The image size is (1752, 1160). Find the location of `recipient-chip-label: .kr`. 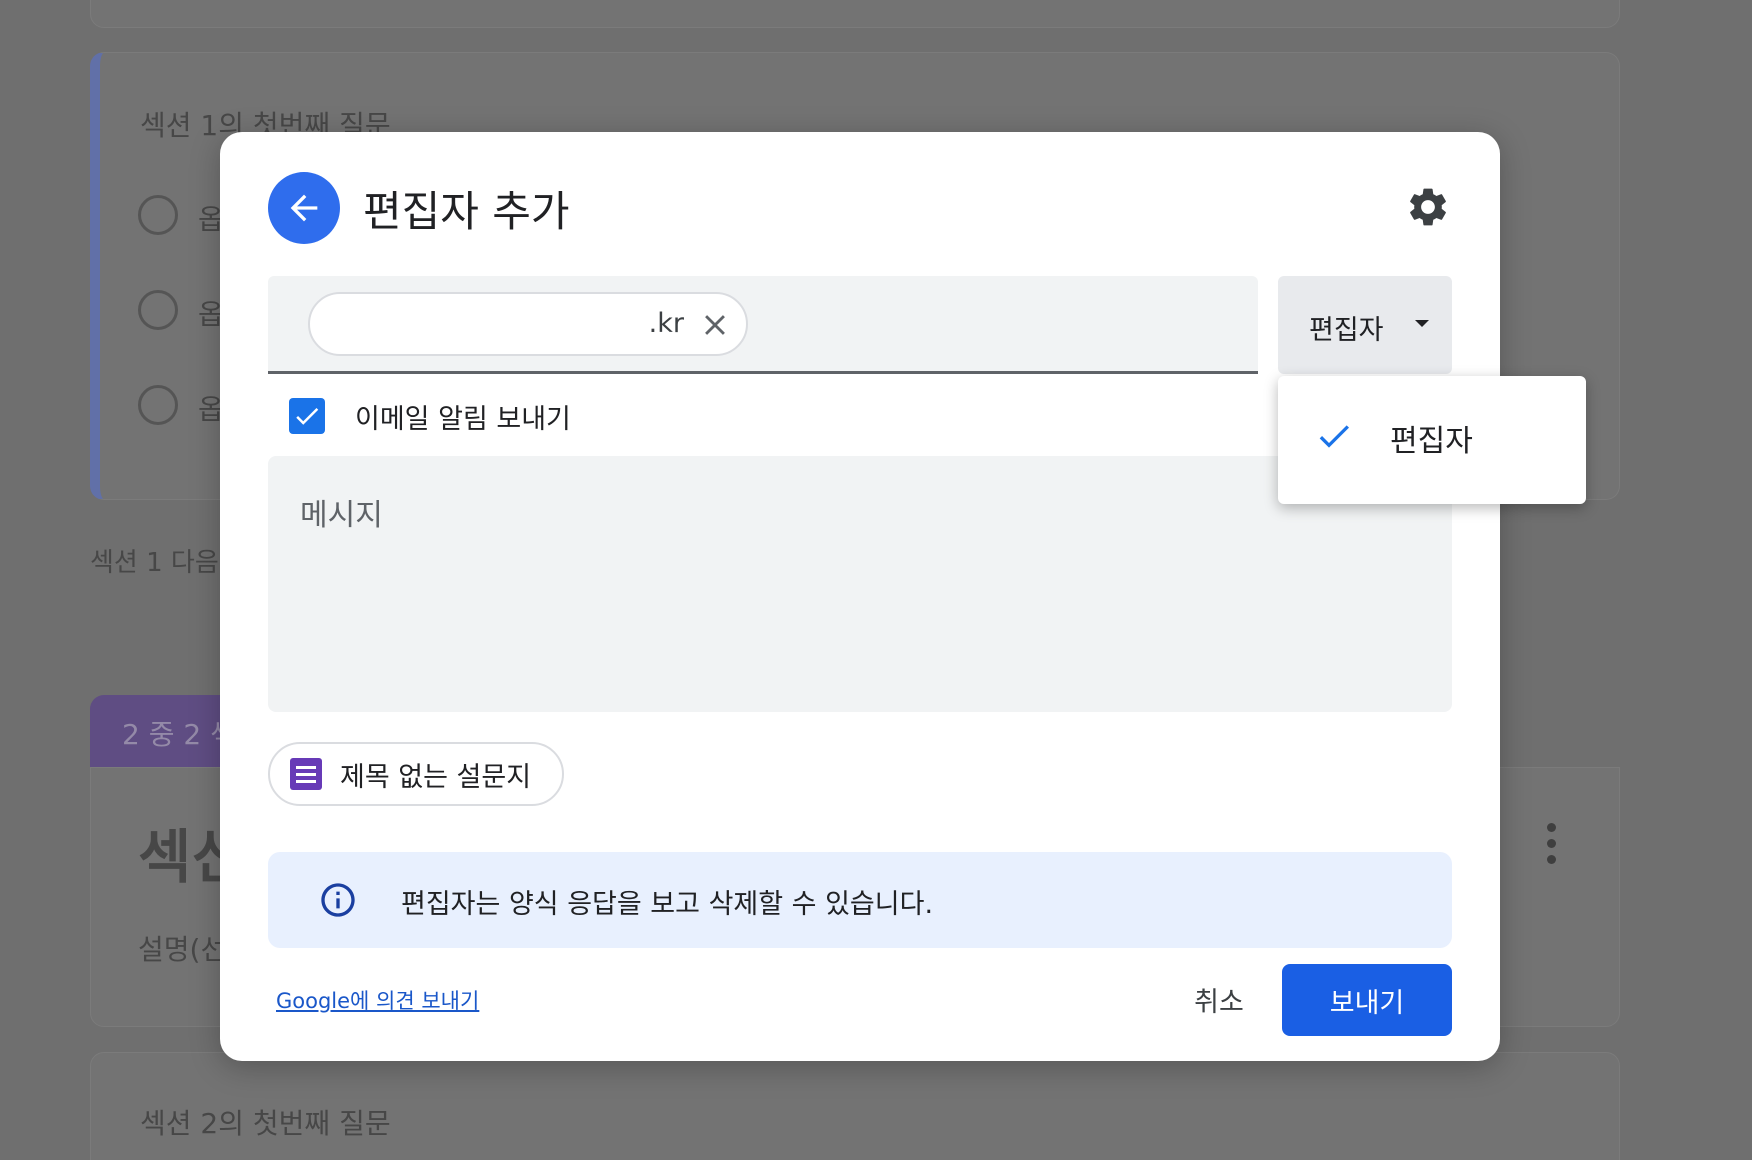

recipient-chip-label: .kr is located at coordinates (666, 323).